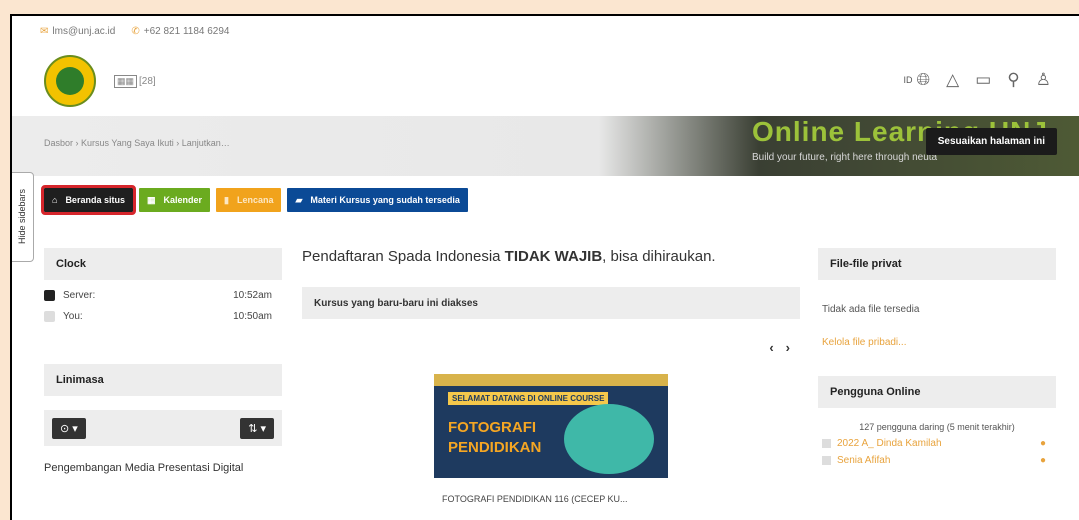 The height and width of the screenshot is (520, 1079). Describe the element at coordinates (871, 309) in the screenshot. I see `no-files-text: Tidak ada file tersedia` at that location.